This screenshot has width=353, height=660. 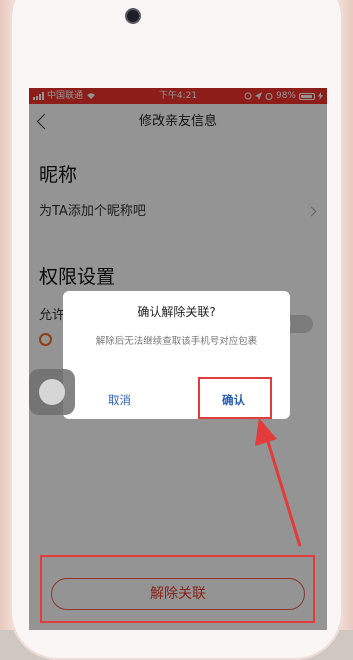 What do you see at coordinates (278, 482) in the screenshot?
I see `annotation-arrow` at bounding box center [278, 482].